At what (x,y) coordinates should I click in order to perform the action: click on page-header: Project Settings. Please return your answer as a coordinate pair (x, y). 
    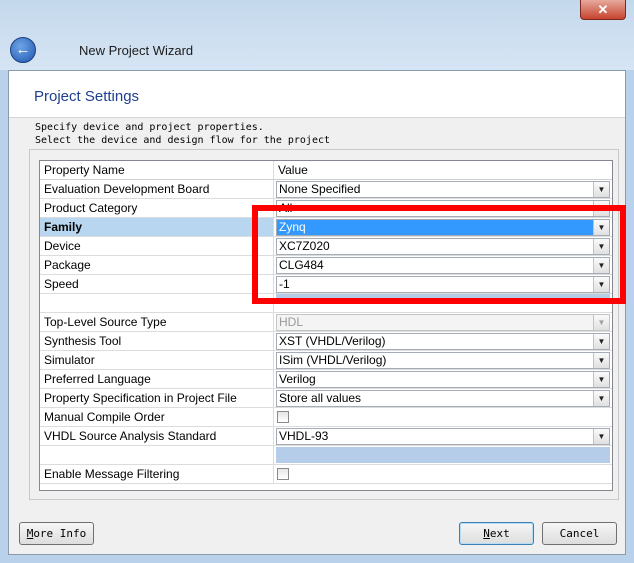
    Looking at the image, I should click on (317, 94).